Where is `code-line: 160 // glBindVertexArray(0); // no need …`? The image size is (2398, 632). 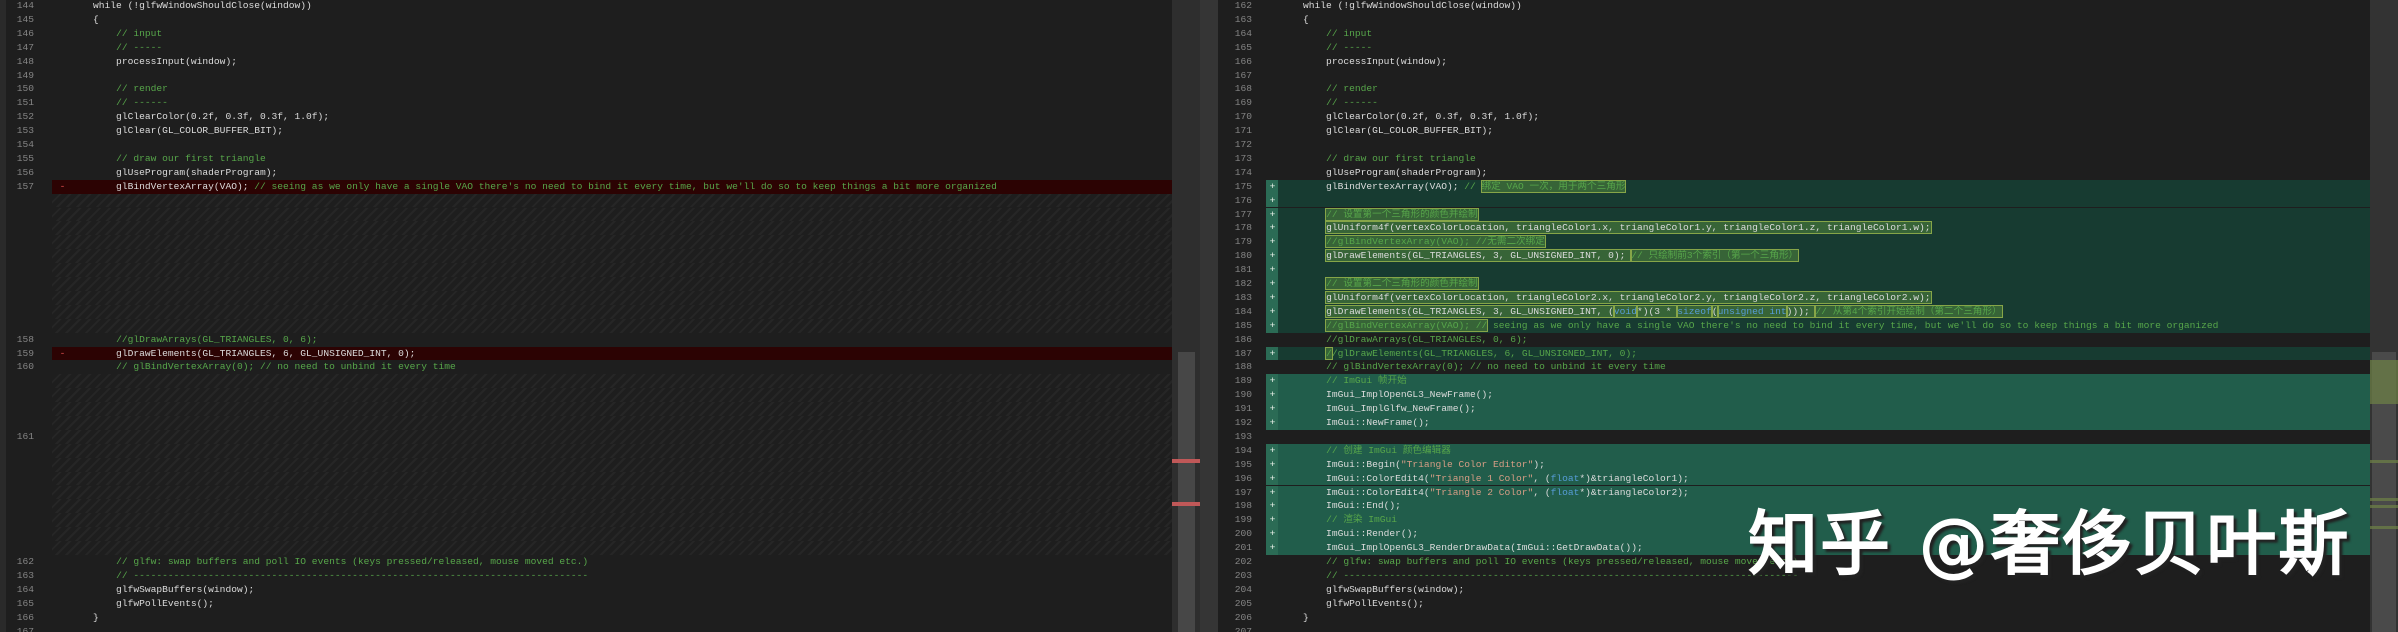
code-line: 160 // glBindVertexArray(0); // no need … is located at coordinates (589, 367).